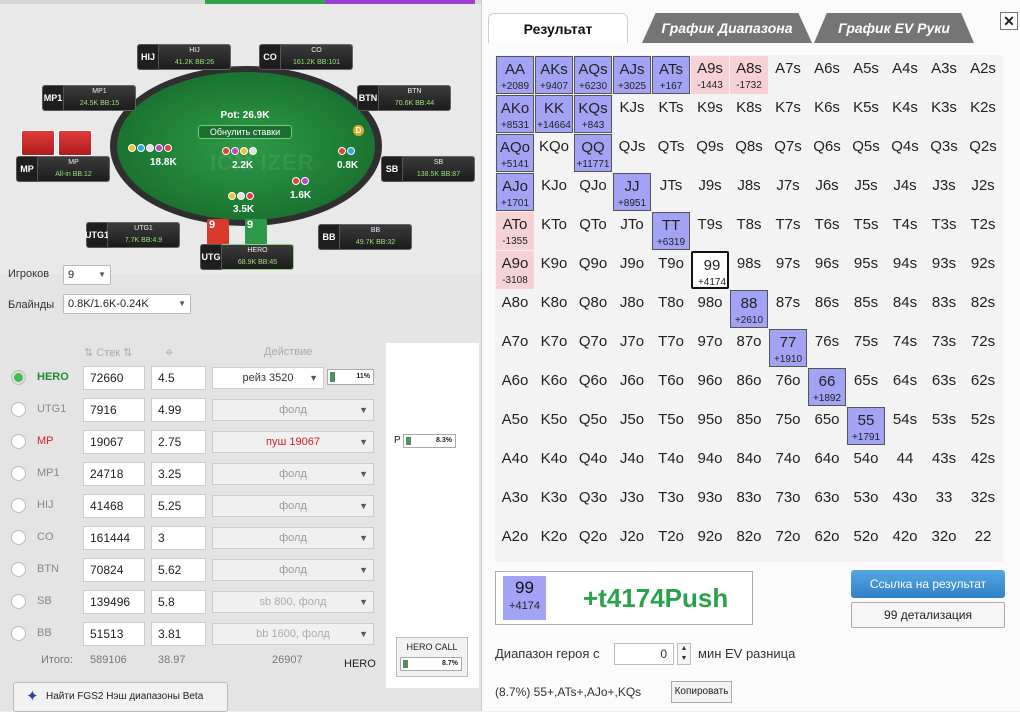  I want to click on hand-cell: KQs +843, so click(593, 114).